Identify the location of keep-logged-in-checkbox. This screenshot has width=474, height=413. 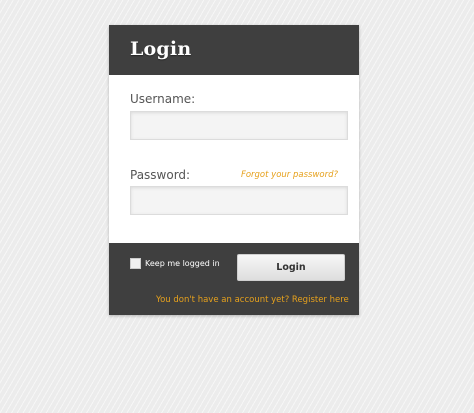
(135, 263).